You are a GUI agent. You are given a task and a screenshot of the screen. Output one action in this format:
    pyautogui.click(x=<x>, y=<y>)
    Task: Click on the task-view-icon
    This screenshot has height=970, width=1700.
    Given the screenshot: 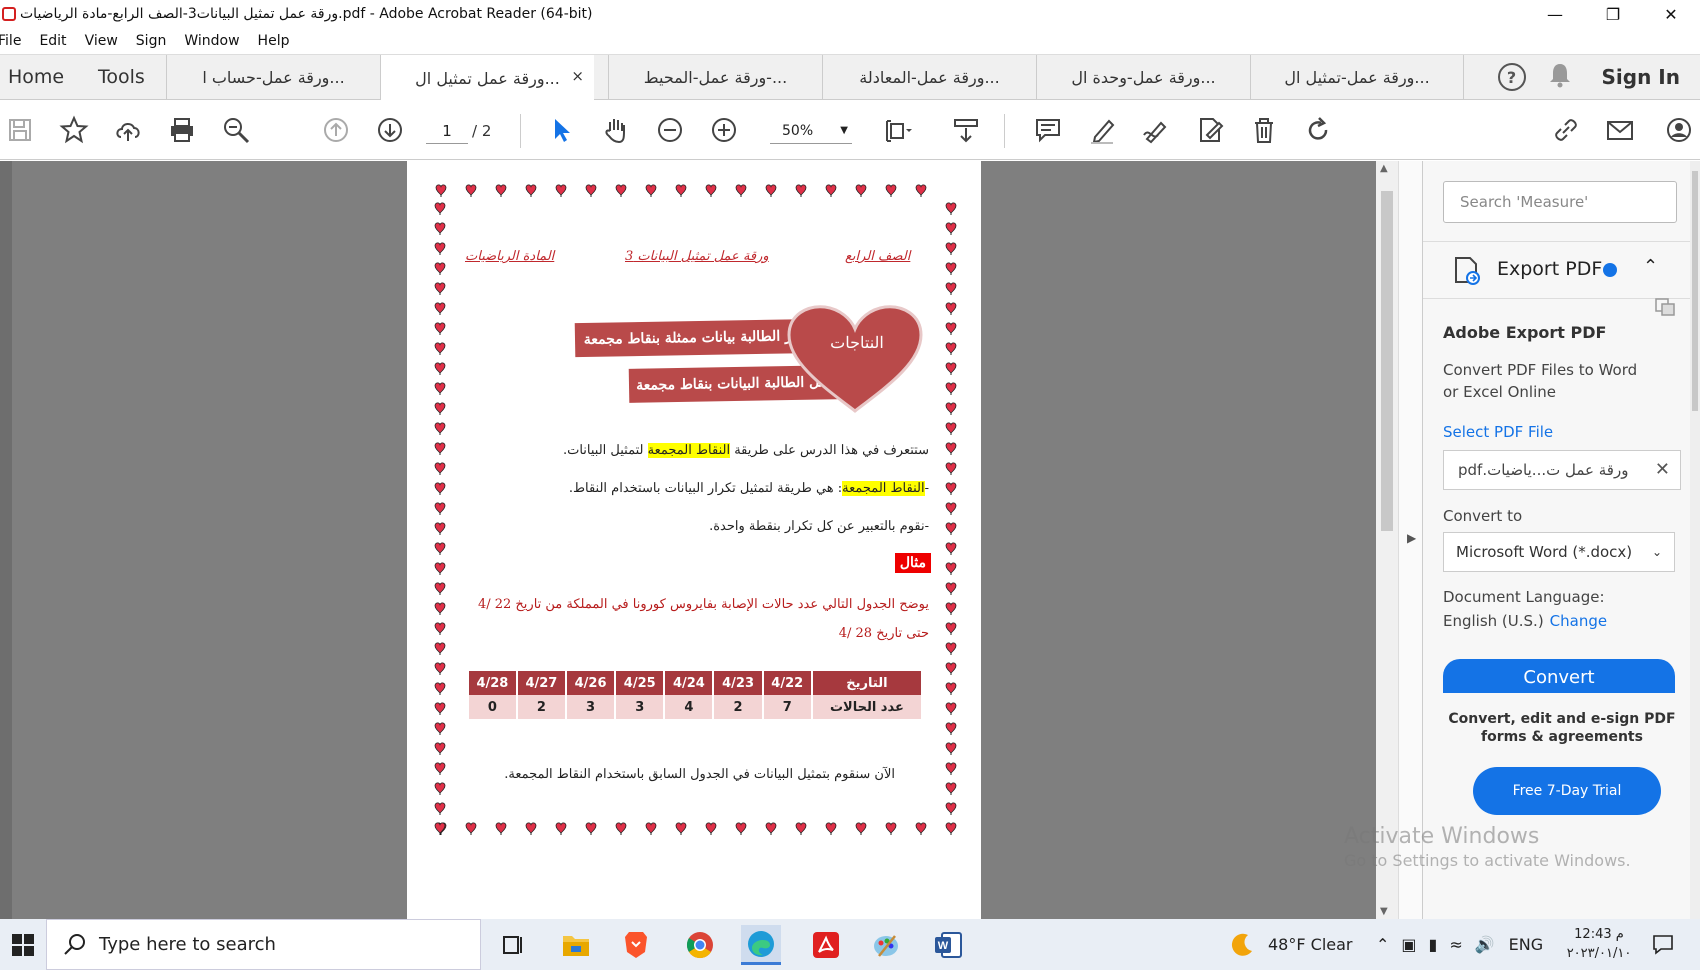 What is the action you would take?
    pyautogui.click(x=513, y=945)
    